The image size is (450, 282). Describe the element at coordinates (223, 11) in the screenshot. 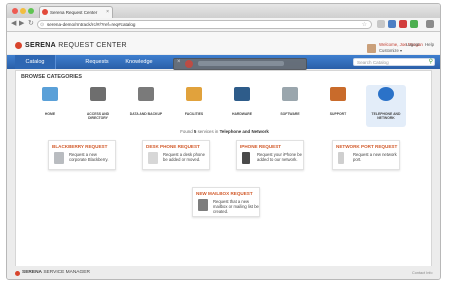

I see `title-bar: Serena Request Center ×` at that location.